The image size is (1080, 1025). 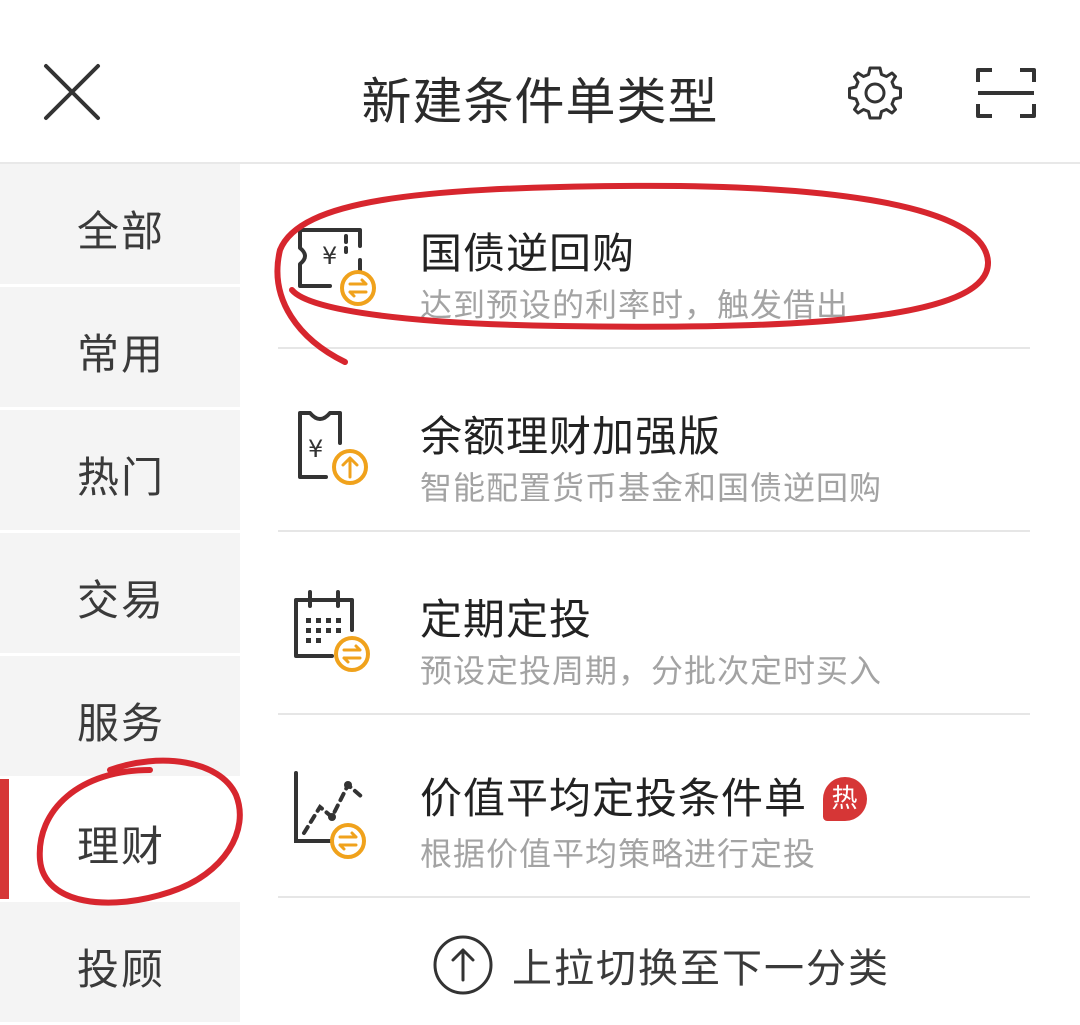 I want to click on item-subtitle: 智能配置货币基金和国债逆回购, so click(x=651, y=488).